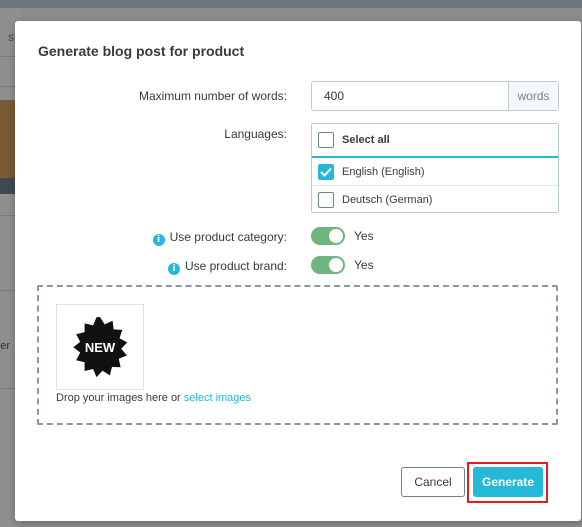 The height and width of the screenshot is (527, 582). I want to click on language-option-english: English (English), so click(435, 172).